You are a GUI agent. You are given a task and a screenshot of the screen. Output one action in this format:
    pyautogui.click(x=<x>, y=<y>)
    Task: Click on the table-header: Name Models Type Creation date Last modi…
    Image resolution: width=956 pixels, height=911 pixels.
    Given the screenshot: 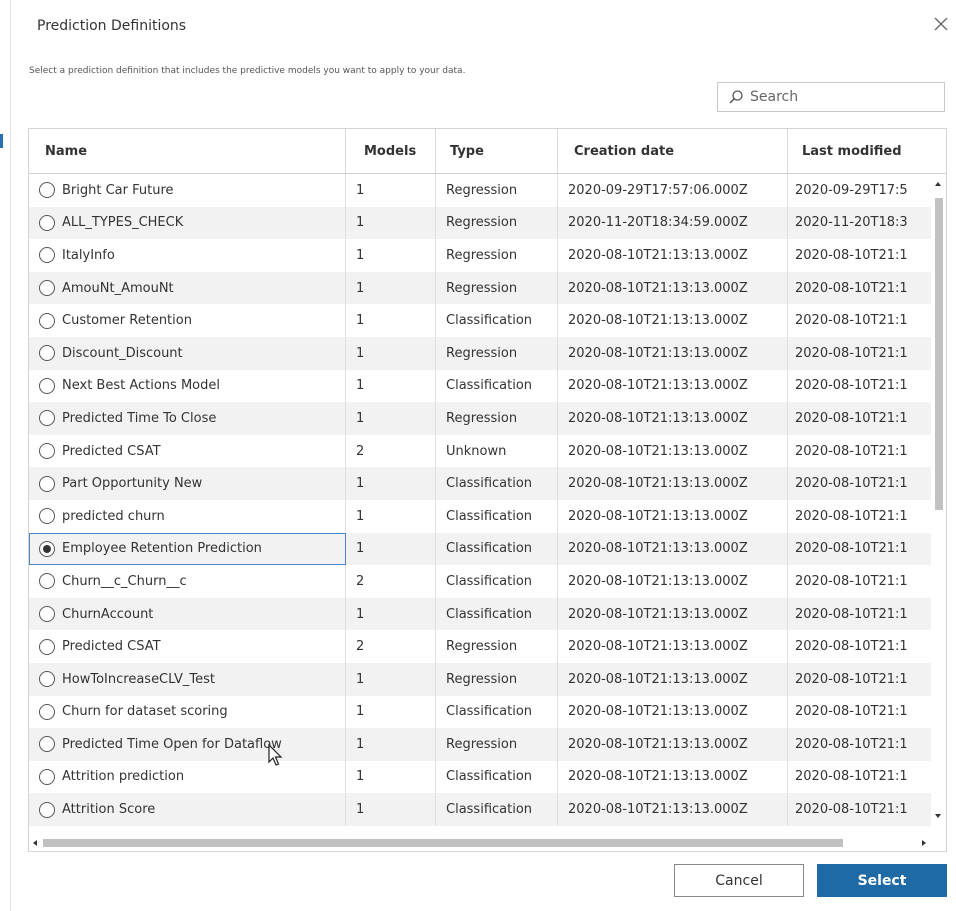 What is the action you would take?
    pyautogui.click(x=487, y=151)
    